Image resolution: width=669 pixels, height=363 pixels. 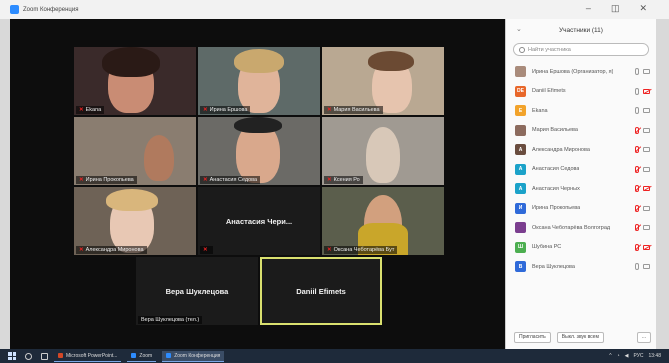 What do you see at coordinates (581, 111) in the screenshot?
I see `participant-row: E Ekana` at bounding box center [581, 111].